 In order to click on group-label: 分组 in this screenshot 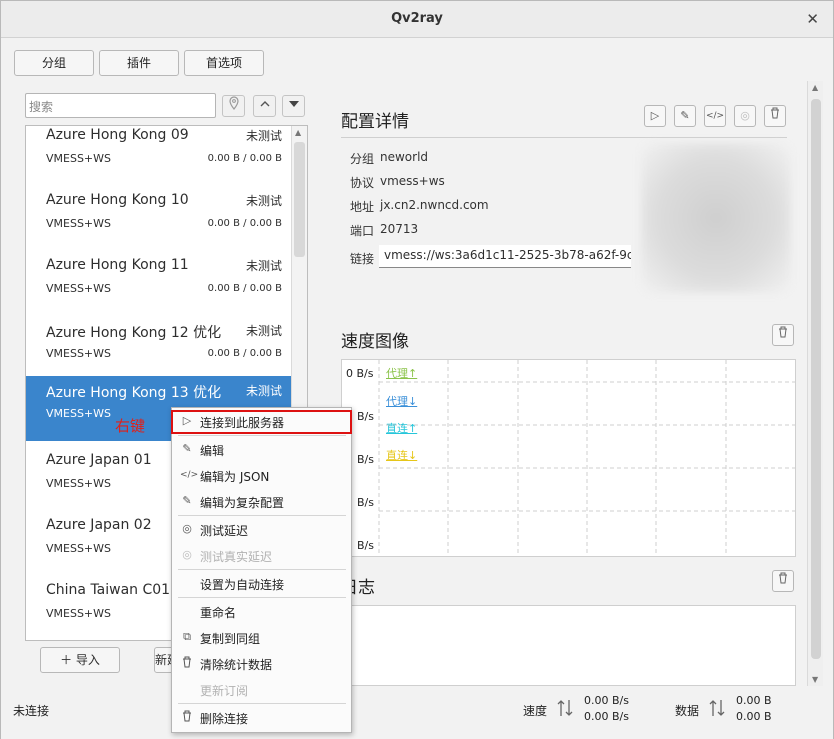, I will do `click(362, 159)`.